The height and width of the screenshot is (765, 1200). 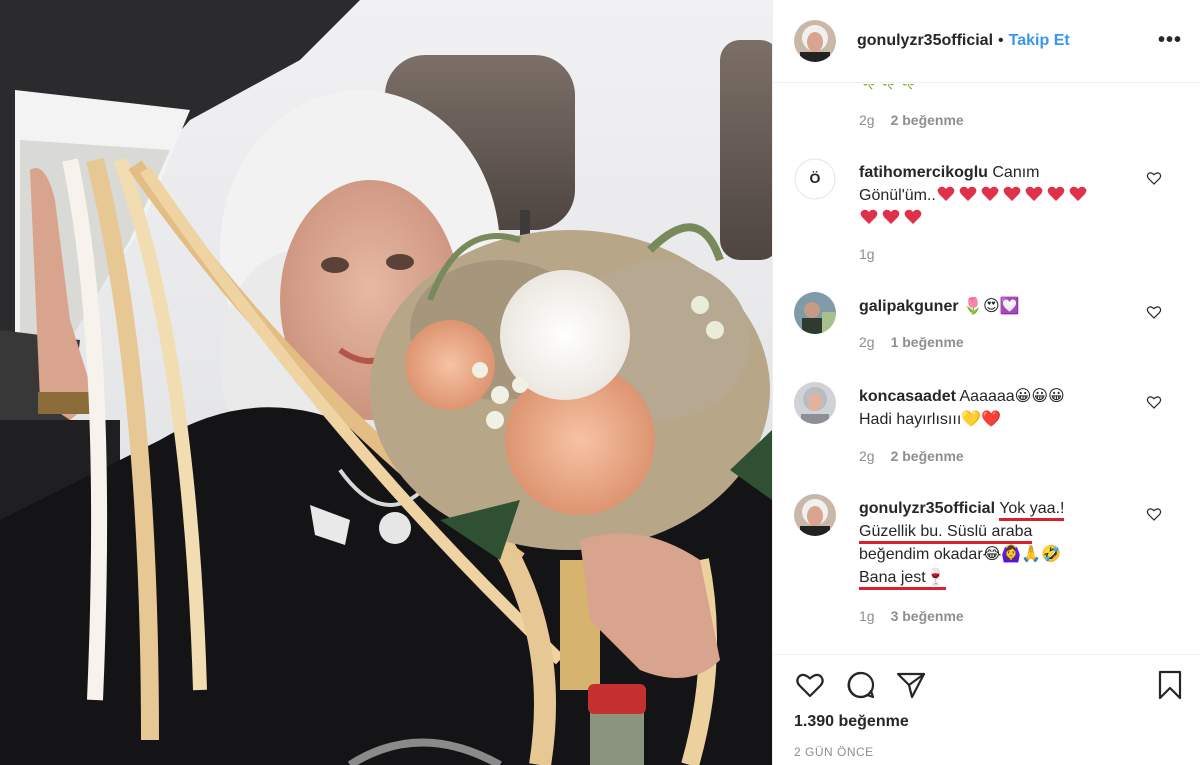 What do you see at coordinates (815, 41) in the screenshot?
I see `author-avatar` at bounding box center [815, 41].